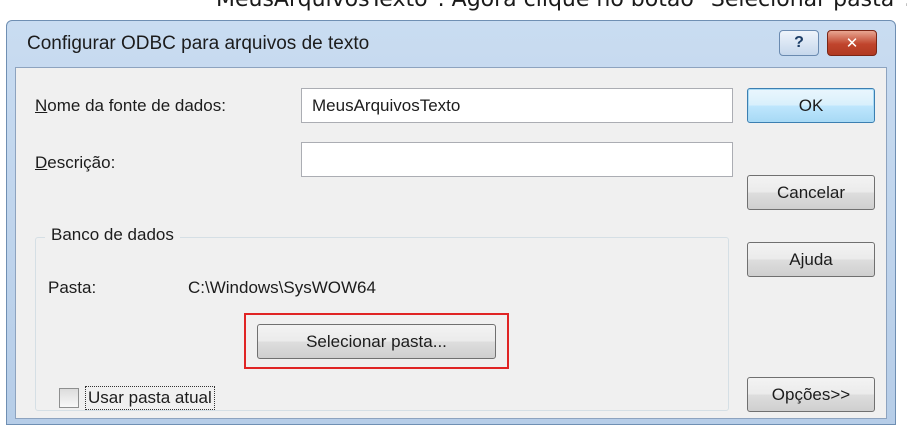  What do you see at coordinates (72, 287) in the screenshot?
I see `folder-label: Pasta:` at bounding box center [72, 287].